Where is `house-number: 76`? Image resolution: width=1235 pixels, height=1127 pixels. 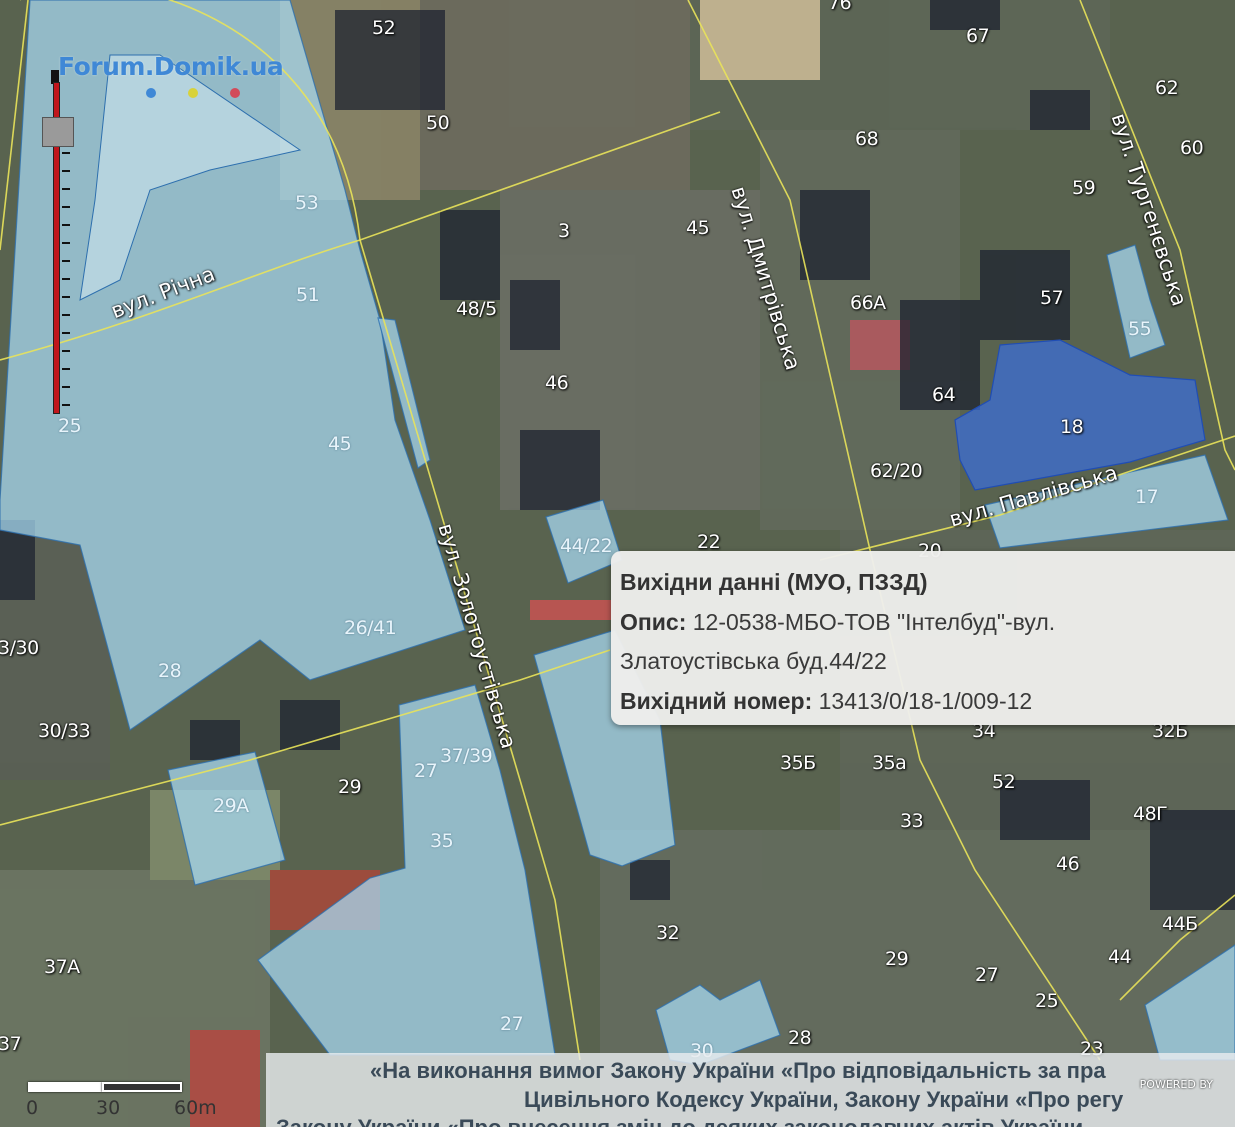 house-number: 76 is located at coordinates (840, 7).